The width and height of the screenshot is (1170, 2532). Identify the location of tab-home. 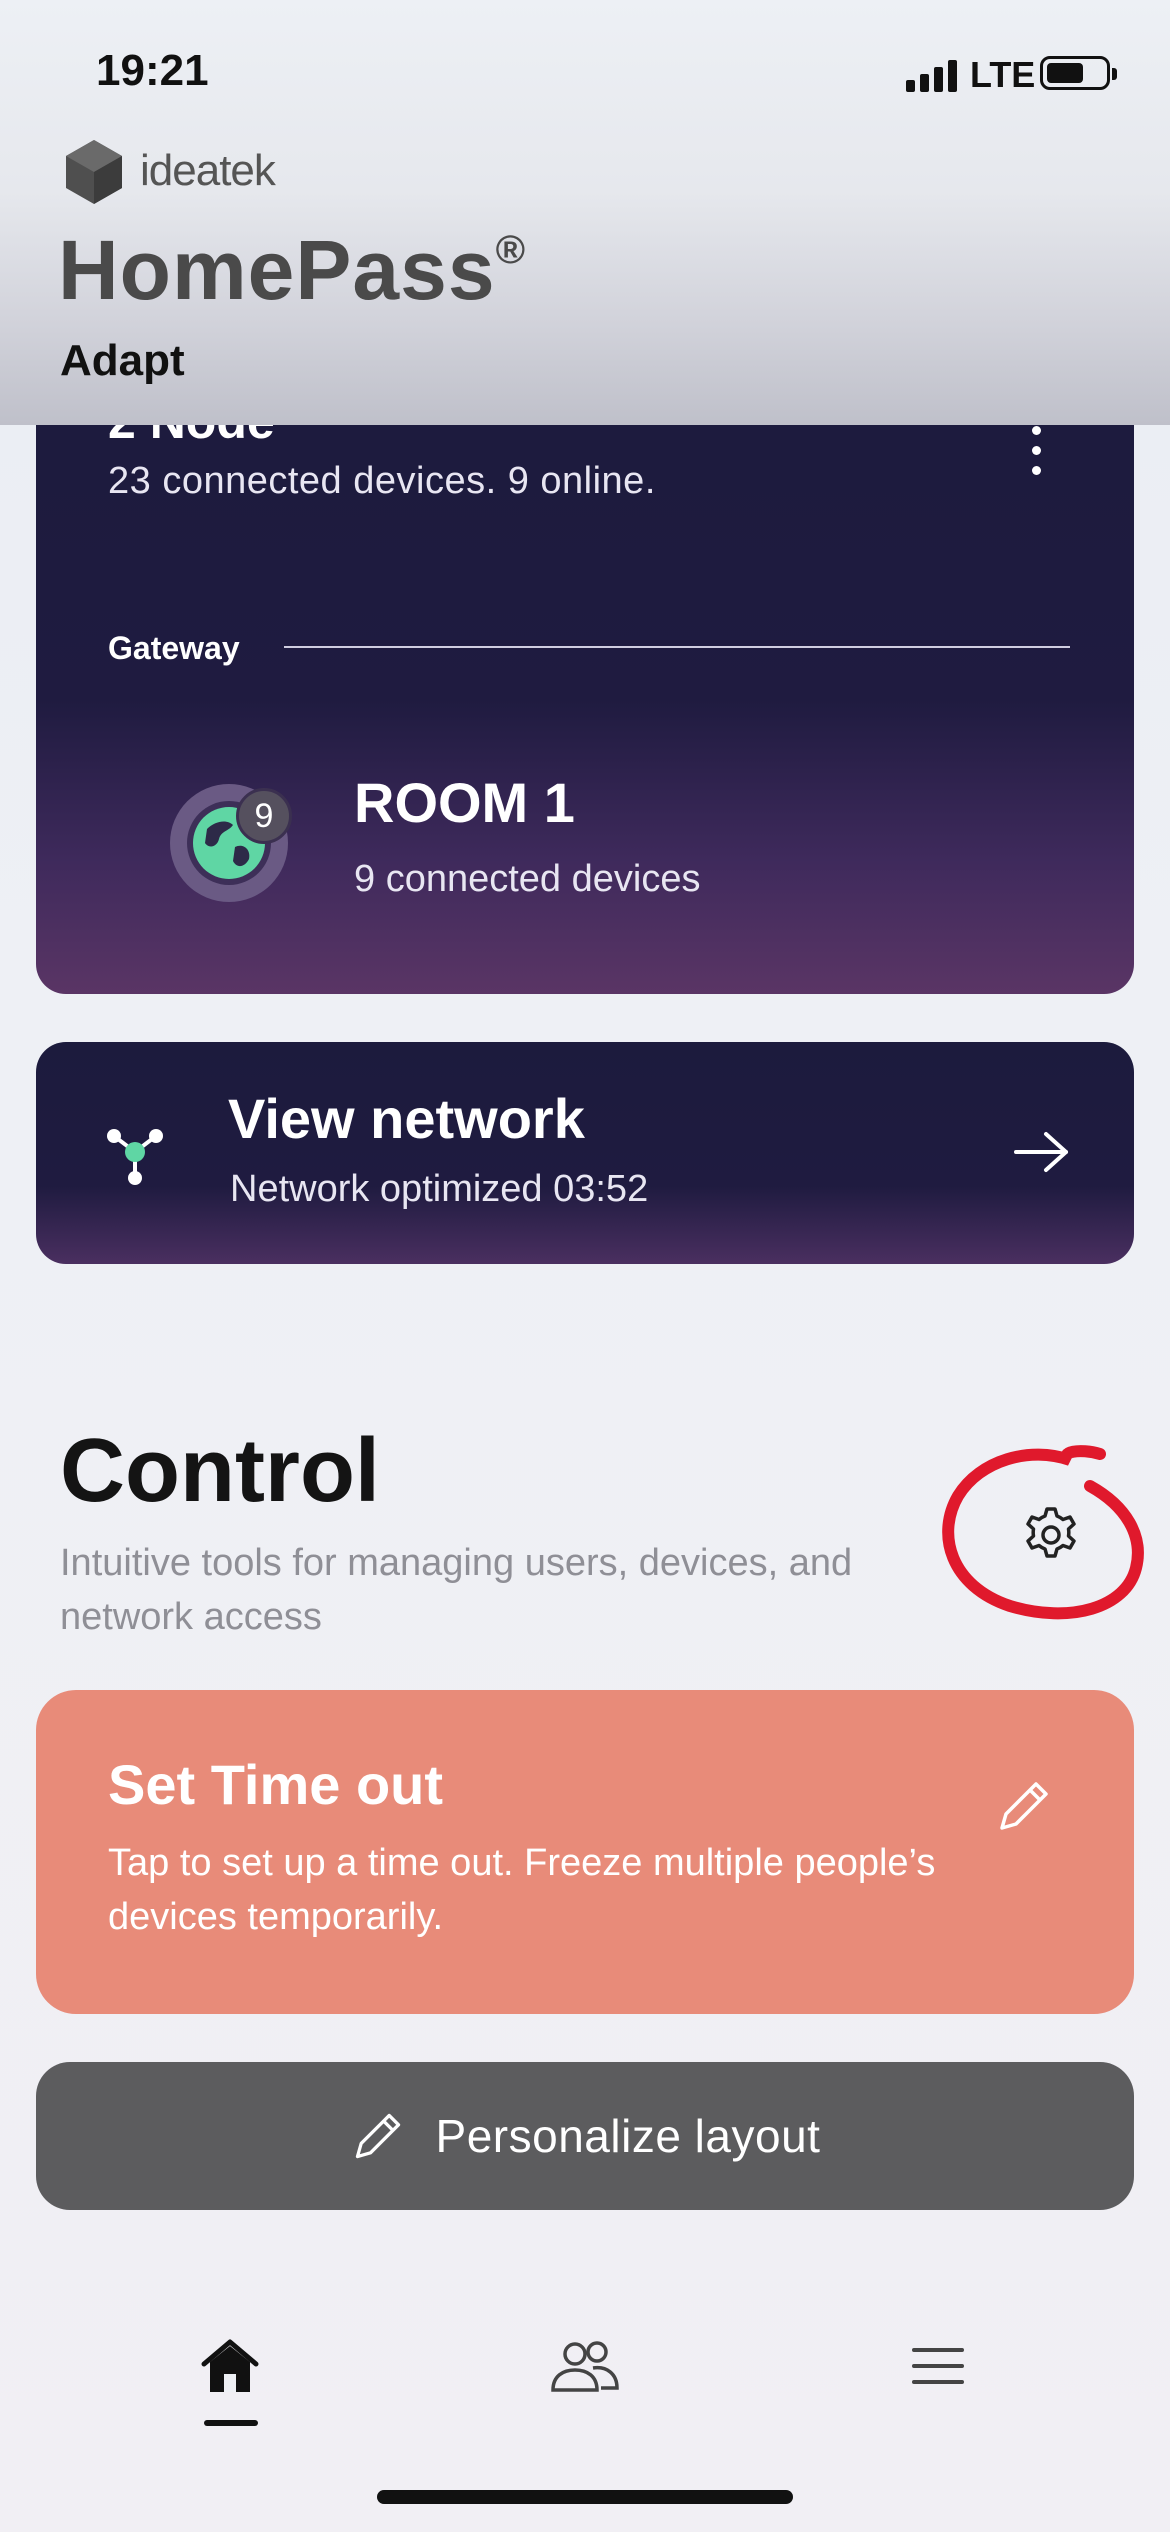
(230, 2366).